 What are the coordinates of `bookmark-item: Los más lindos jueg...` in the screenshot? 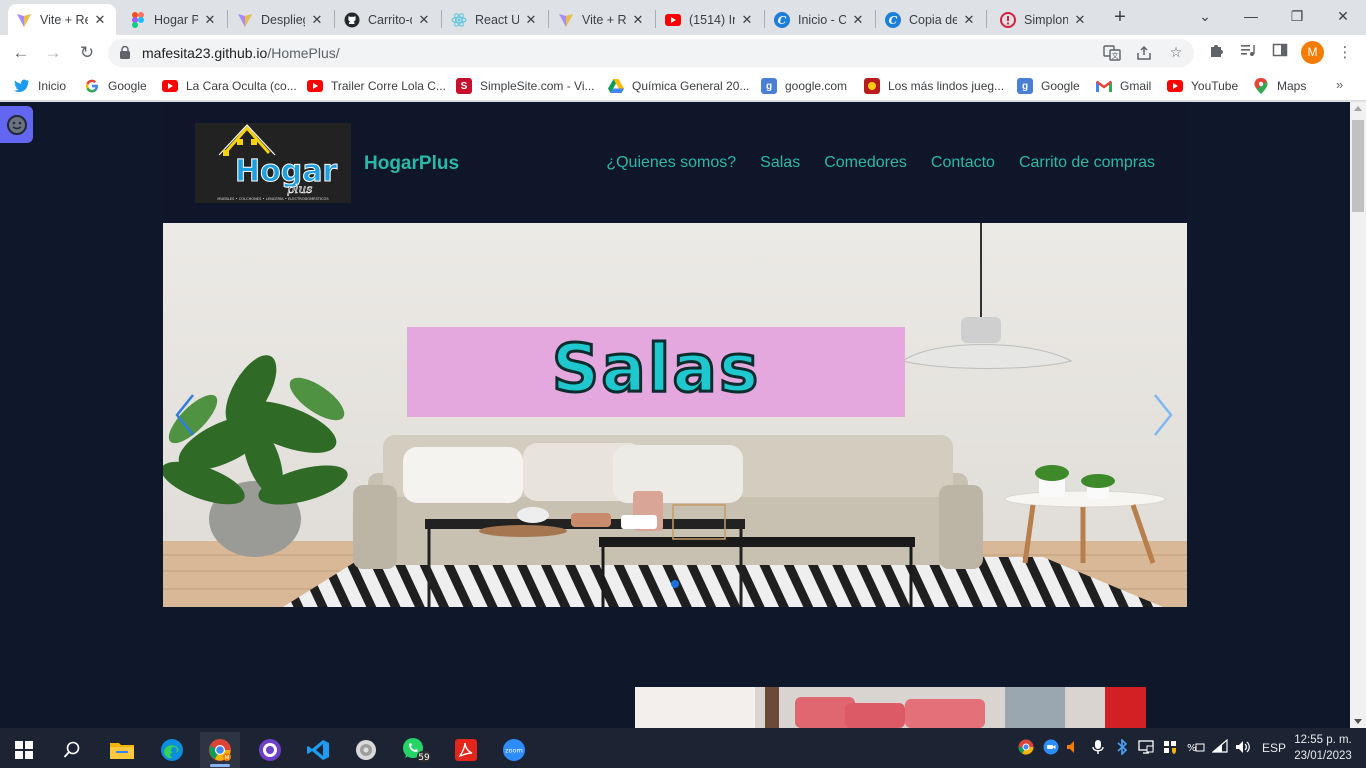 It's located at (934, 86).